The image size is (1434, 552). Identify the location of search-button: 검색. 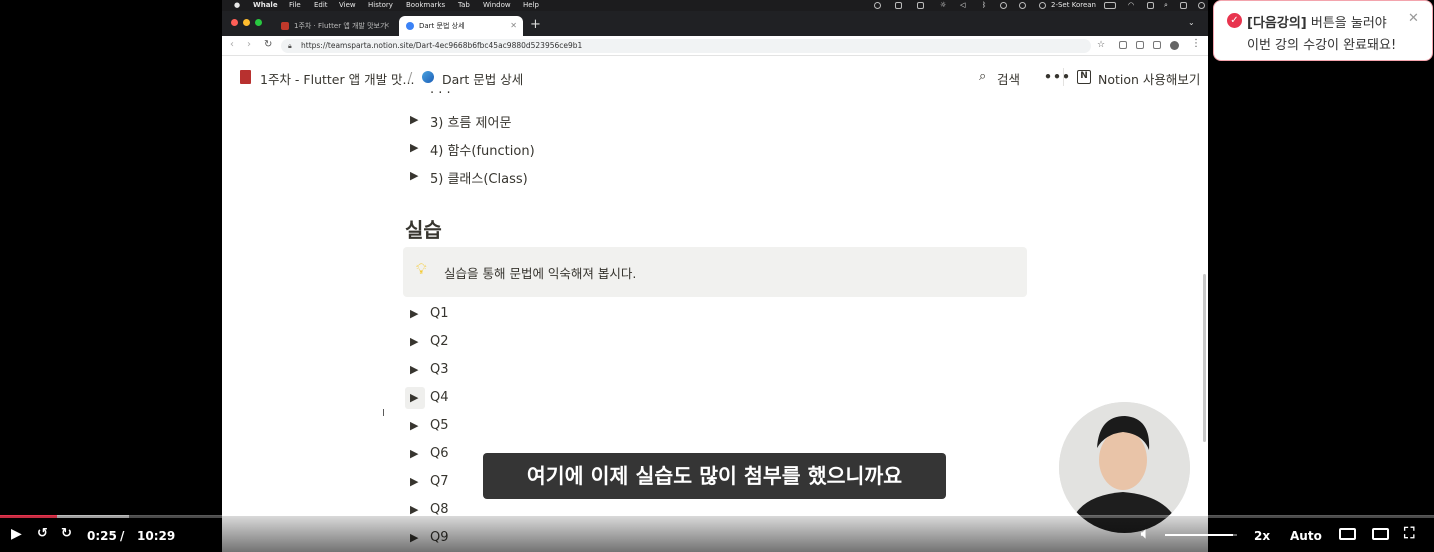
(1008, 78).